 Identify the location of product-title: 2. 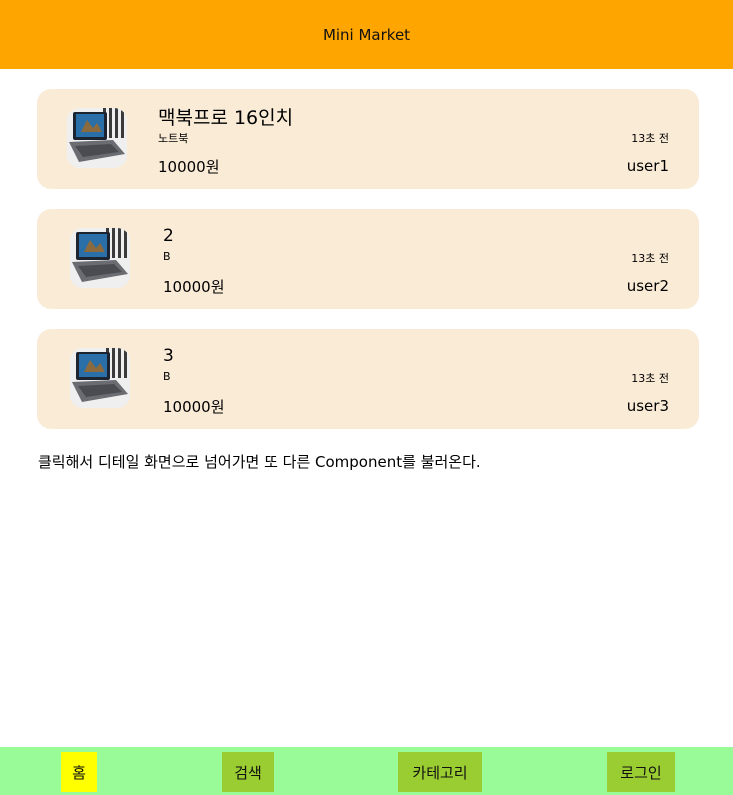
(168, 236).